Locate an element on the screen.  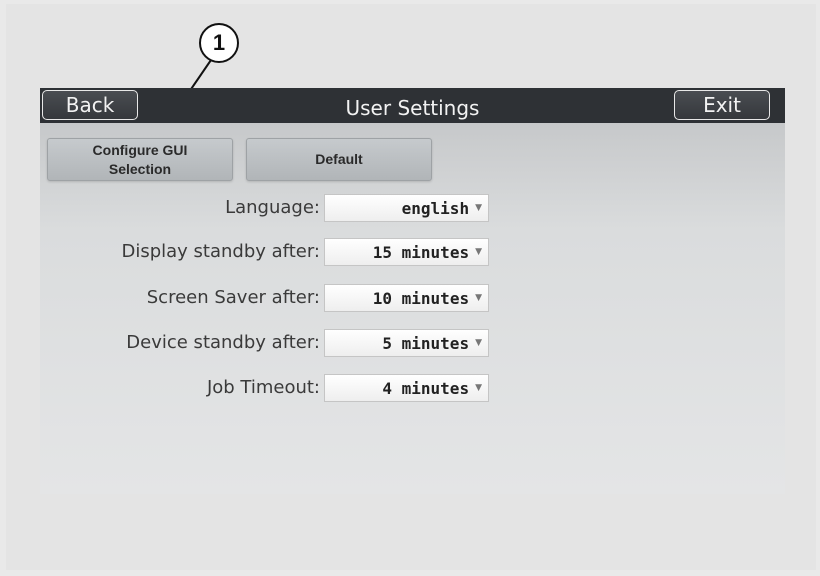
display-standby-value: 15 minutes is located at coordinates (421, 252).